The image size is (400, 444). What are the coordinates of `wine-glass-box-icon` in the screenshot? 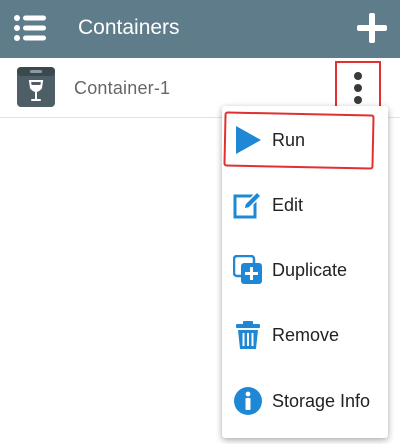 It's located at (36, 87).